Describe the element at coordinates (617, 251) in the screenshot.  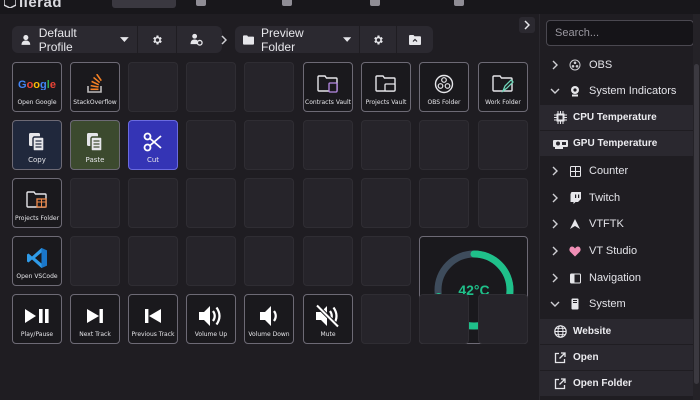
I see `category-vt-studio: VT Studio` at that location.